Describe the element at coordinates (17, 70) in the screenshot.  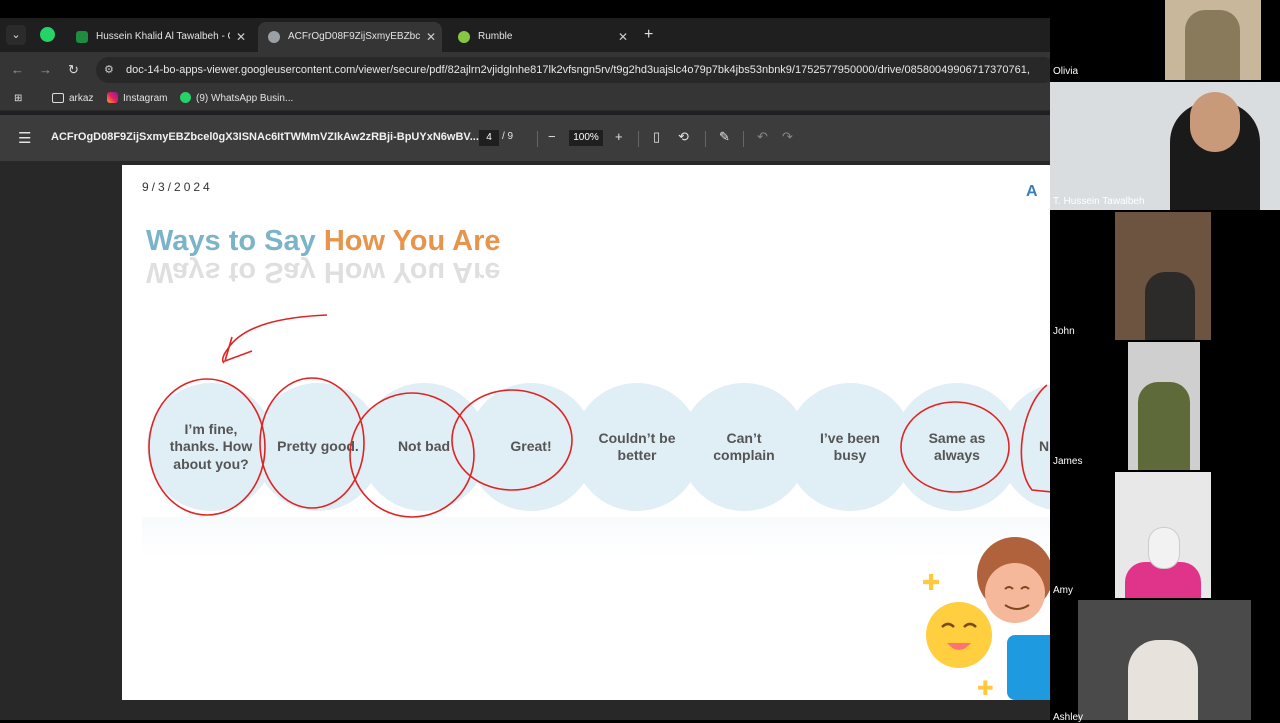
I see `back-icon: ←` at that location.